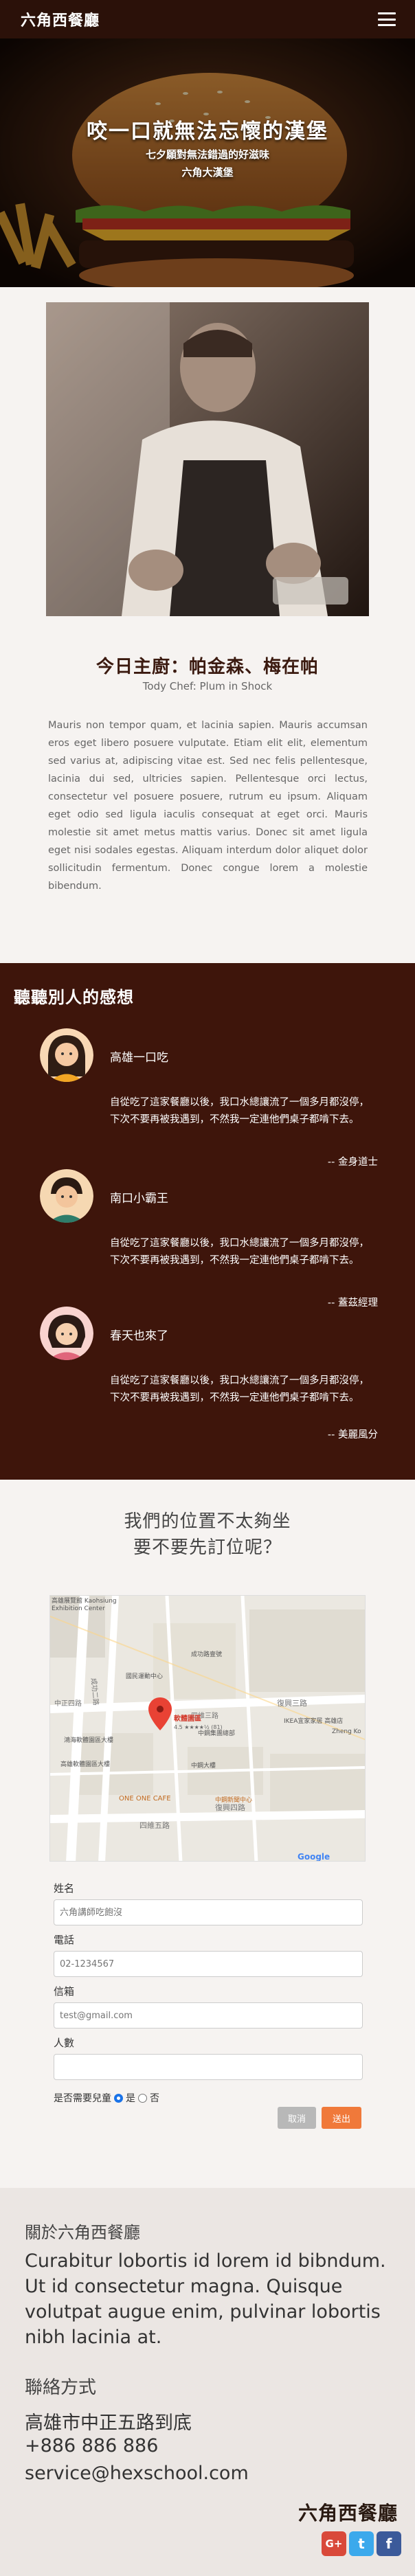 The image size is (415, 2576). Describe the element at coordinates (203, 1765) in the screenshot. I see `map-poi-label: 中鋼大樓` at that location.